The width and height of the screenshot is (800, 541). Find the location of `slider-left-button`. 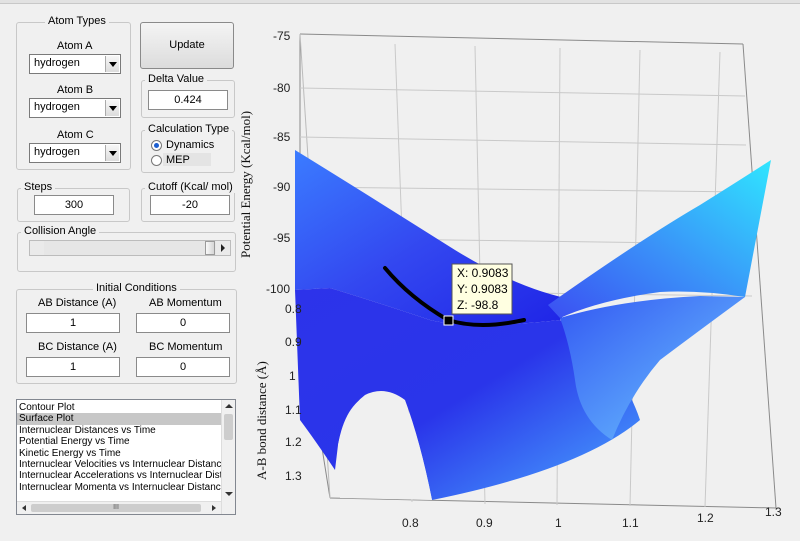

slider-left-button is located at coordinates (37, 248).